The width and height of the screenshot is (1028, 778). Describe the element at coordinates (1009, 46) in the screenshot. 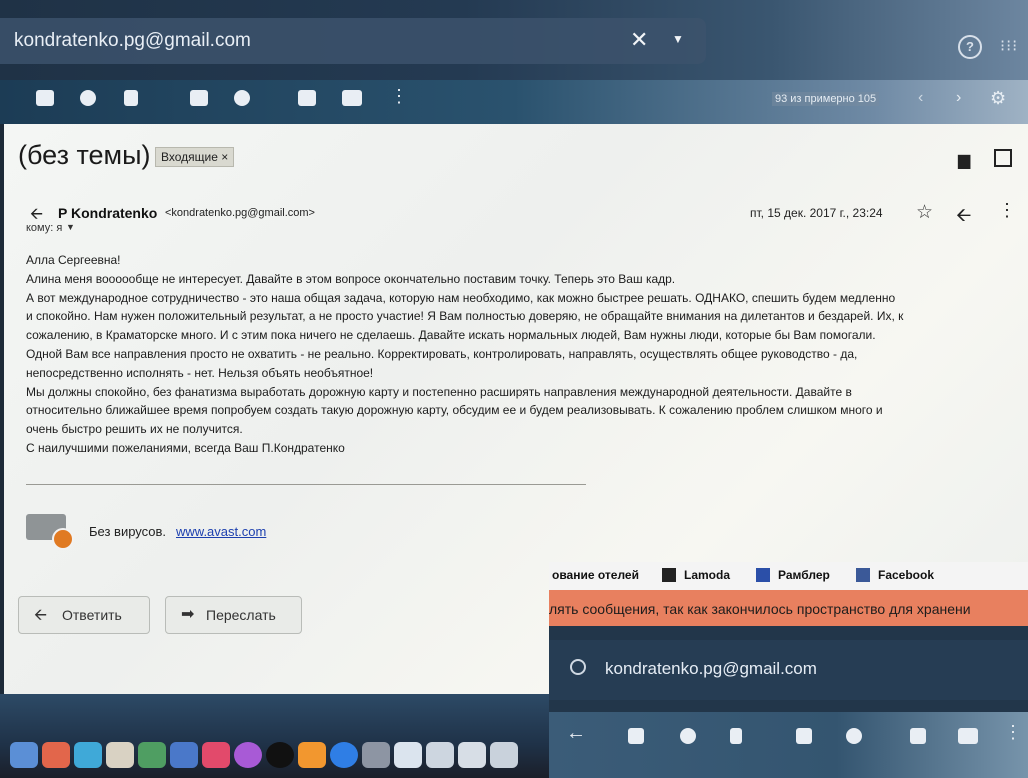

I see `apps-grid-icon: ⁝⁝⁝` at that location.